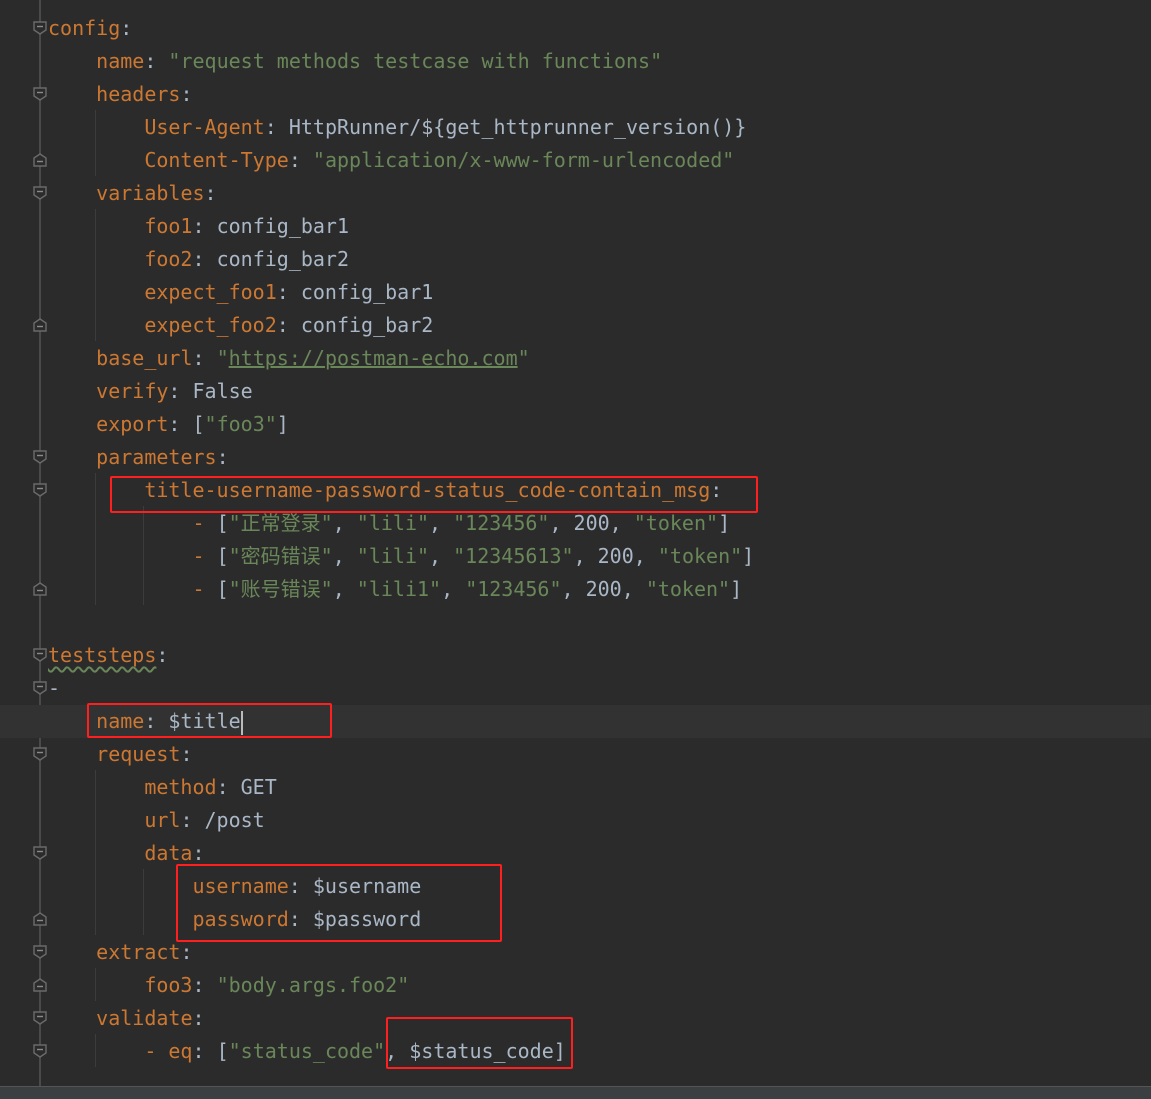 The height and width of the screenshot is (1099, 1151). Describe the element at coordinates (144, 1018) in the screenshot. I see `yaml-key: validate` at that location.